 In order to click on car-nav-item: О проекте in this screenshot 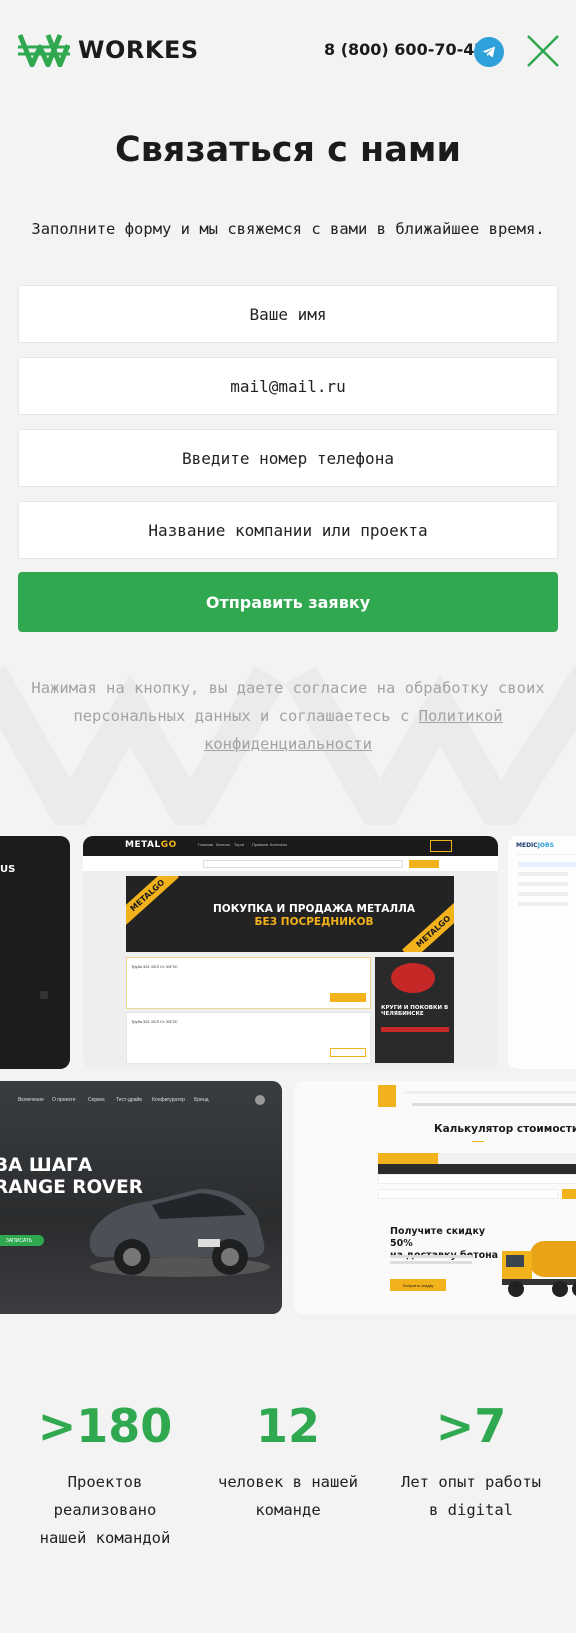, I will do `click(64, 1100)`.